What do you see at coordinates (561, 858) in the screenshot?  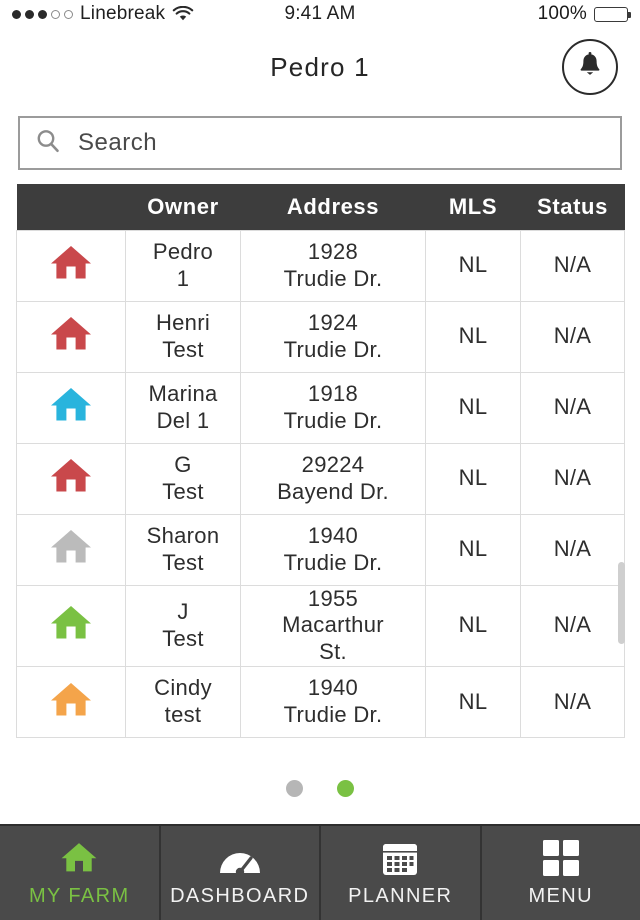 I see `grid-icon` at bounding box center [561, 858].